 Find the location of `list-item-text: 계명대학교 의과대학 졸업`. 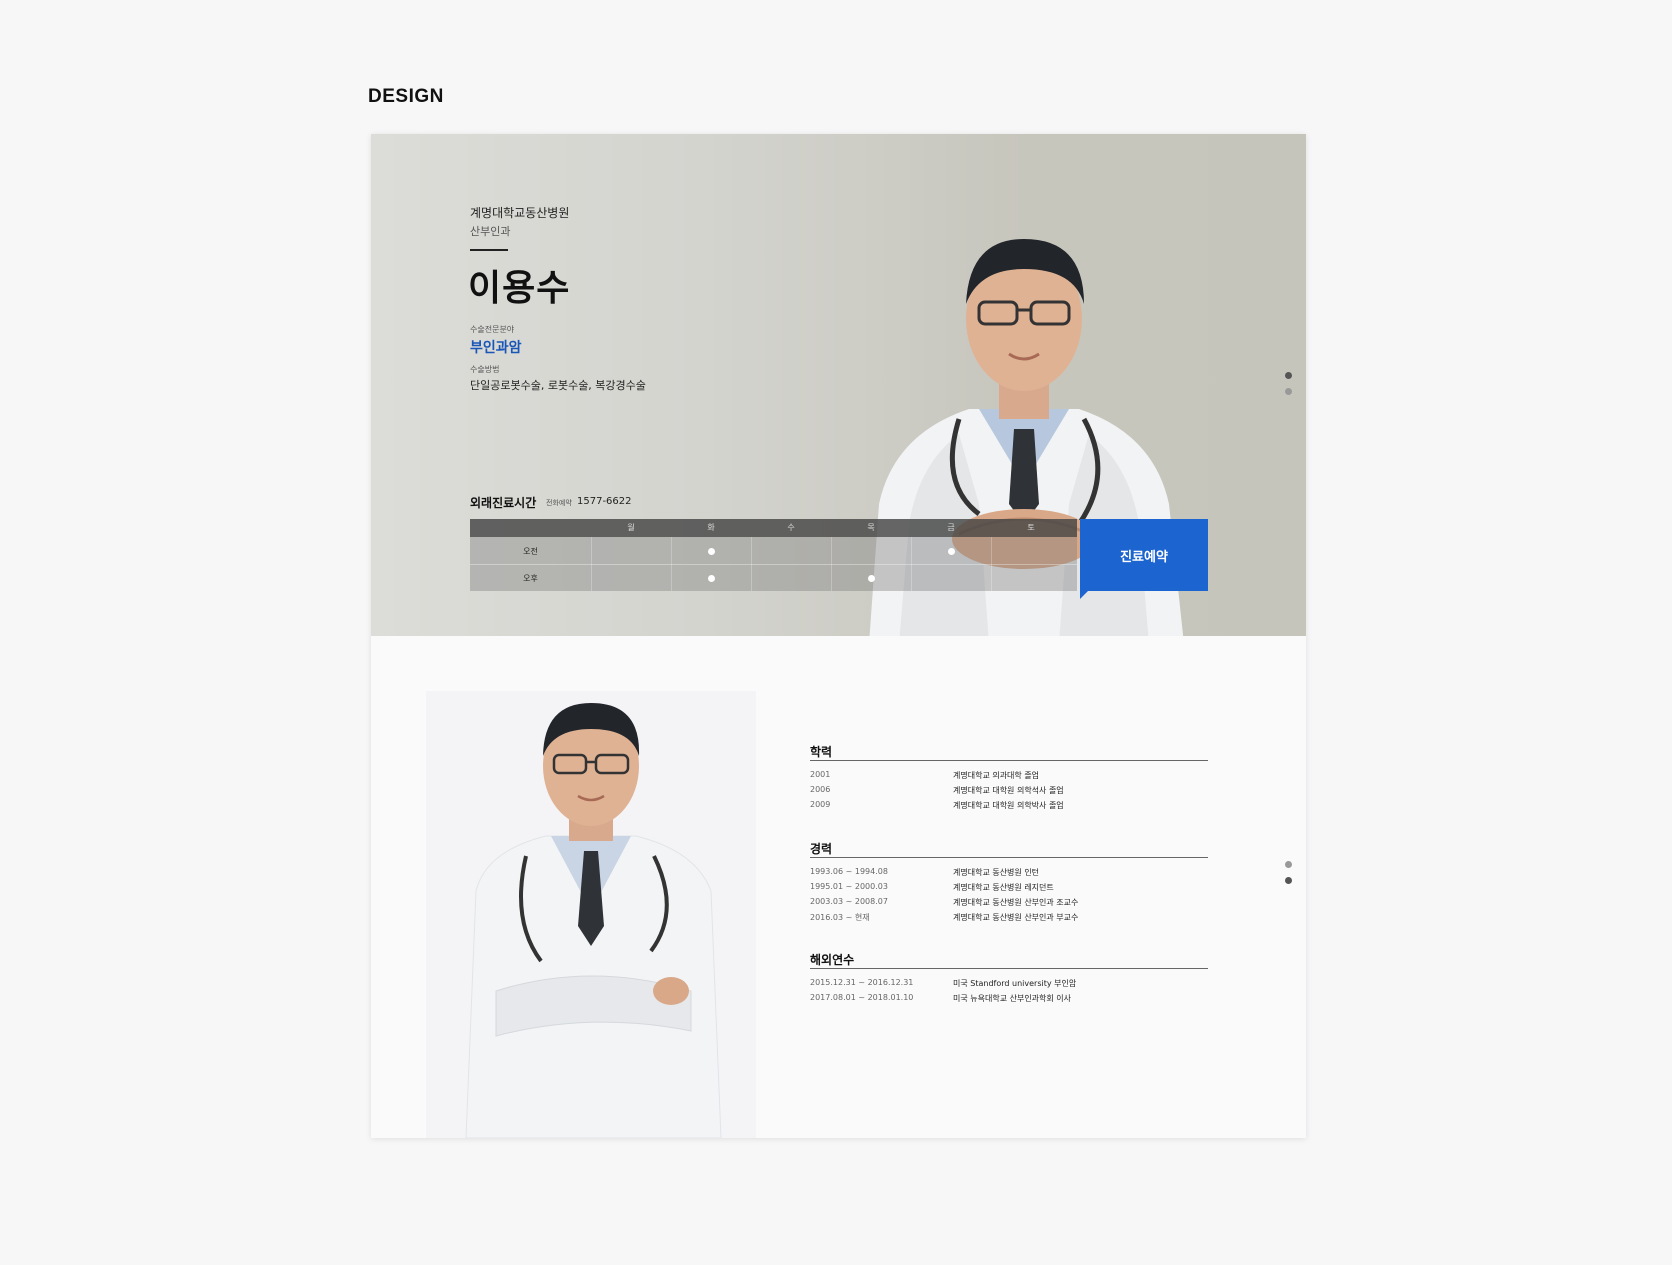

list-item-text: 계명대학교 의과대학 졸업 is located at coordinates (996, 775).